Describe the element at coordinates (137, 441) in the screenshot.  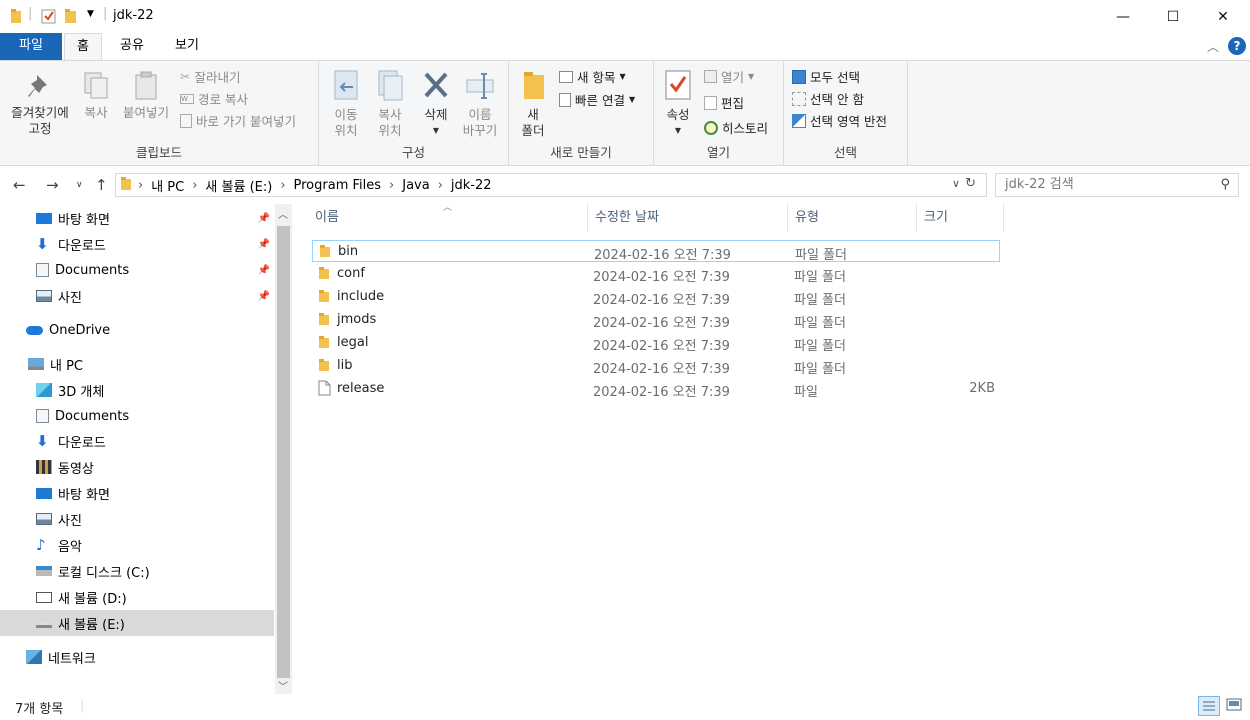
I see `nav-item-downloads: ⬇ 다운로드` at that location.